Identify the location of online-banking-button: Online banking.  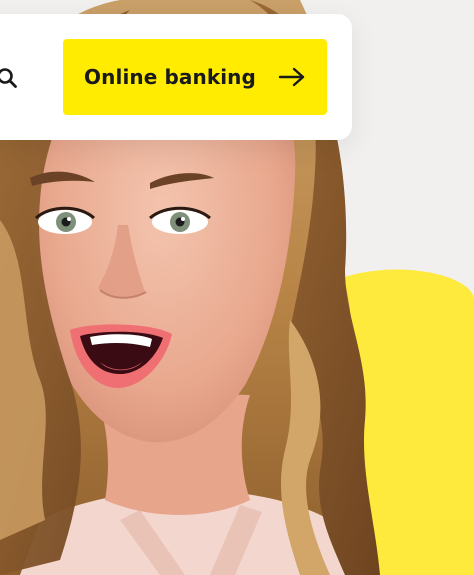
(195, 77).